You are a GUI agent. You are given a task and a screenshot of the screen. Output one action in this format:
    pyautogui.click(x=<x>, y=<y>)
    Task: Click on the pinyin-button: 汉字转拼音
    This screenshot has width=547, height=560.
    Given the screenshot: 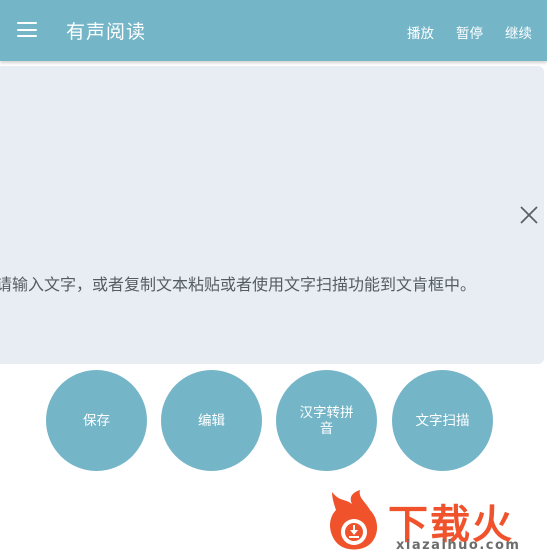 What is the action you would take?
    pyautogui.click(x=326, y=420)
    